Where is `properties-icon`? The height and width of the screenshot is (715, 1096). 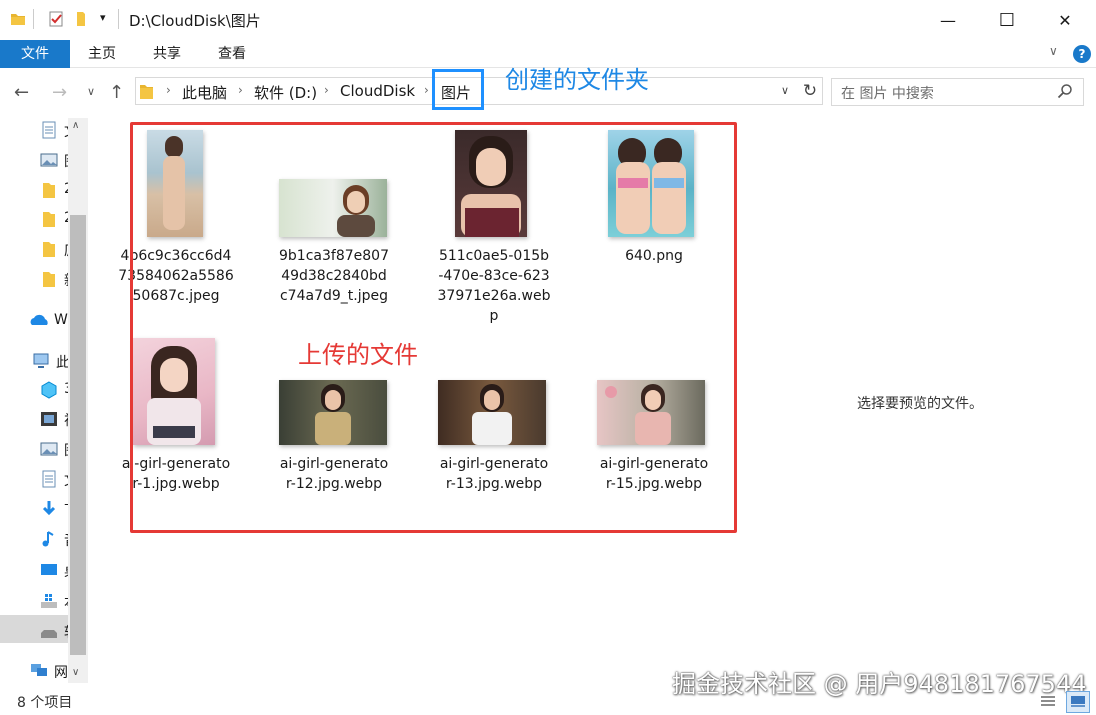 properties-icon is located at coordinates (56, 19).